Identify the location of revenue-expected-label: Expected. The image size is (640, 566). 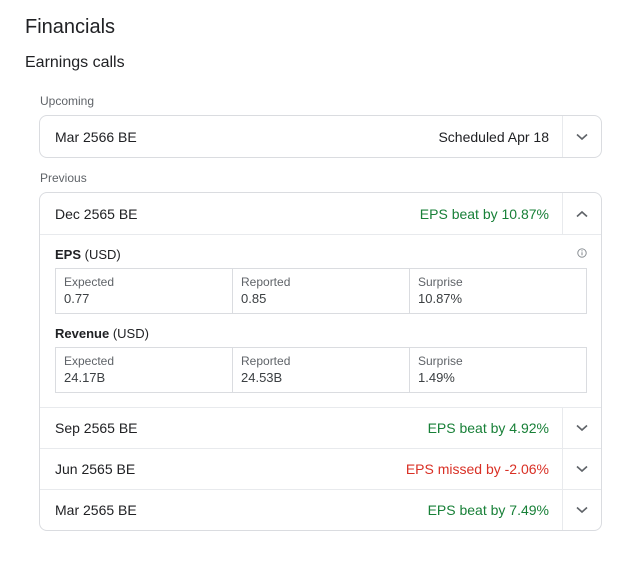
(89, 361).